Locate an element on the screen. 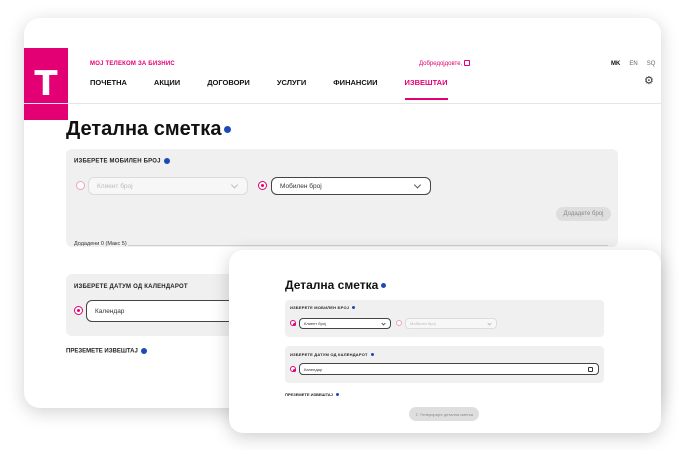  brand-subtitle: МОЈ ТЕЛЕКОМ ЗА БИЗНИС is located at coordinates (132, 64).